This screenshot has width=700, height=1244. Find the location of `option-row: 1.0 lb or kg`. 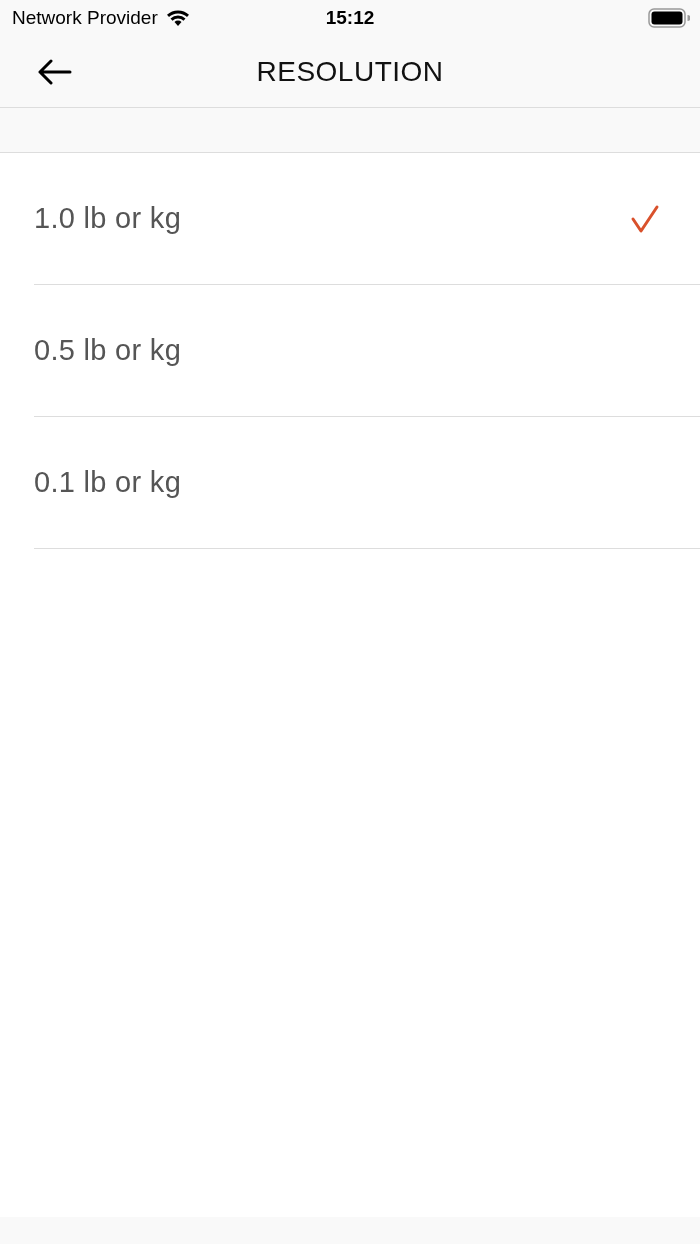

option-row: 1.0 lb or kg is located at coordinates (367, 219).